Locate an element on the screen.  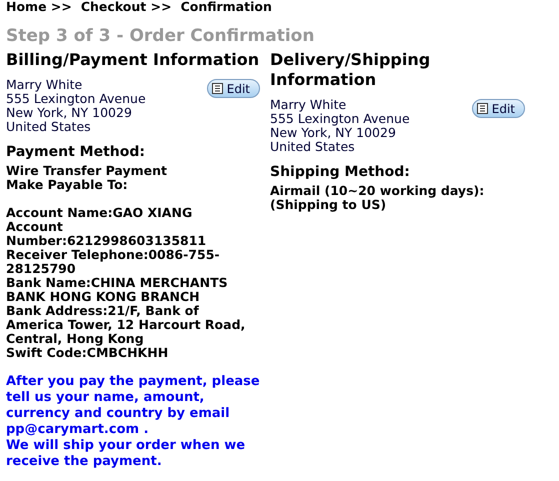
method-heading: Payment Method: is located at coordinates (76, 152).